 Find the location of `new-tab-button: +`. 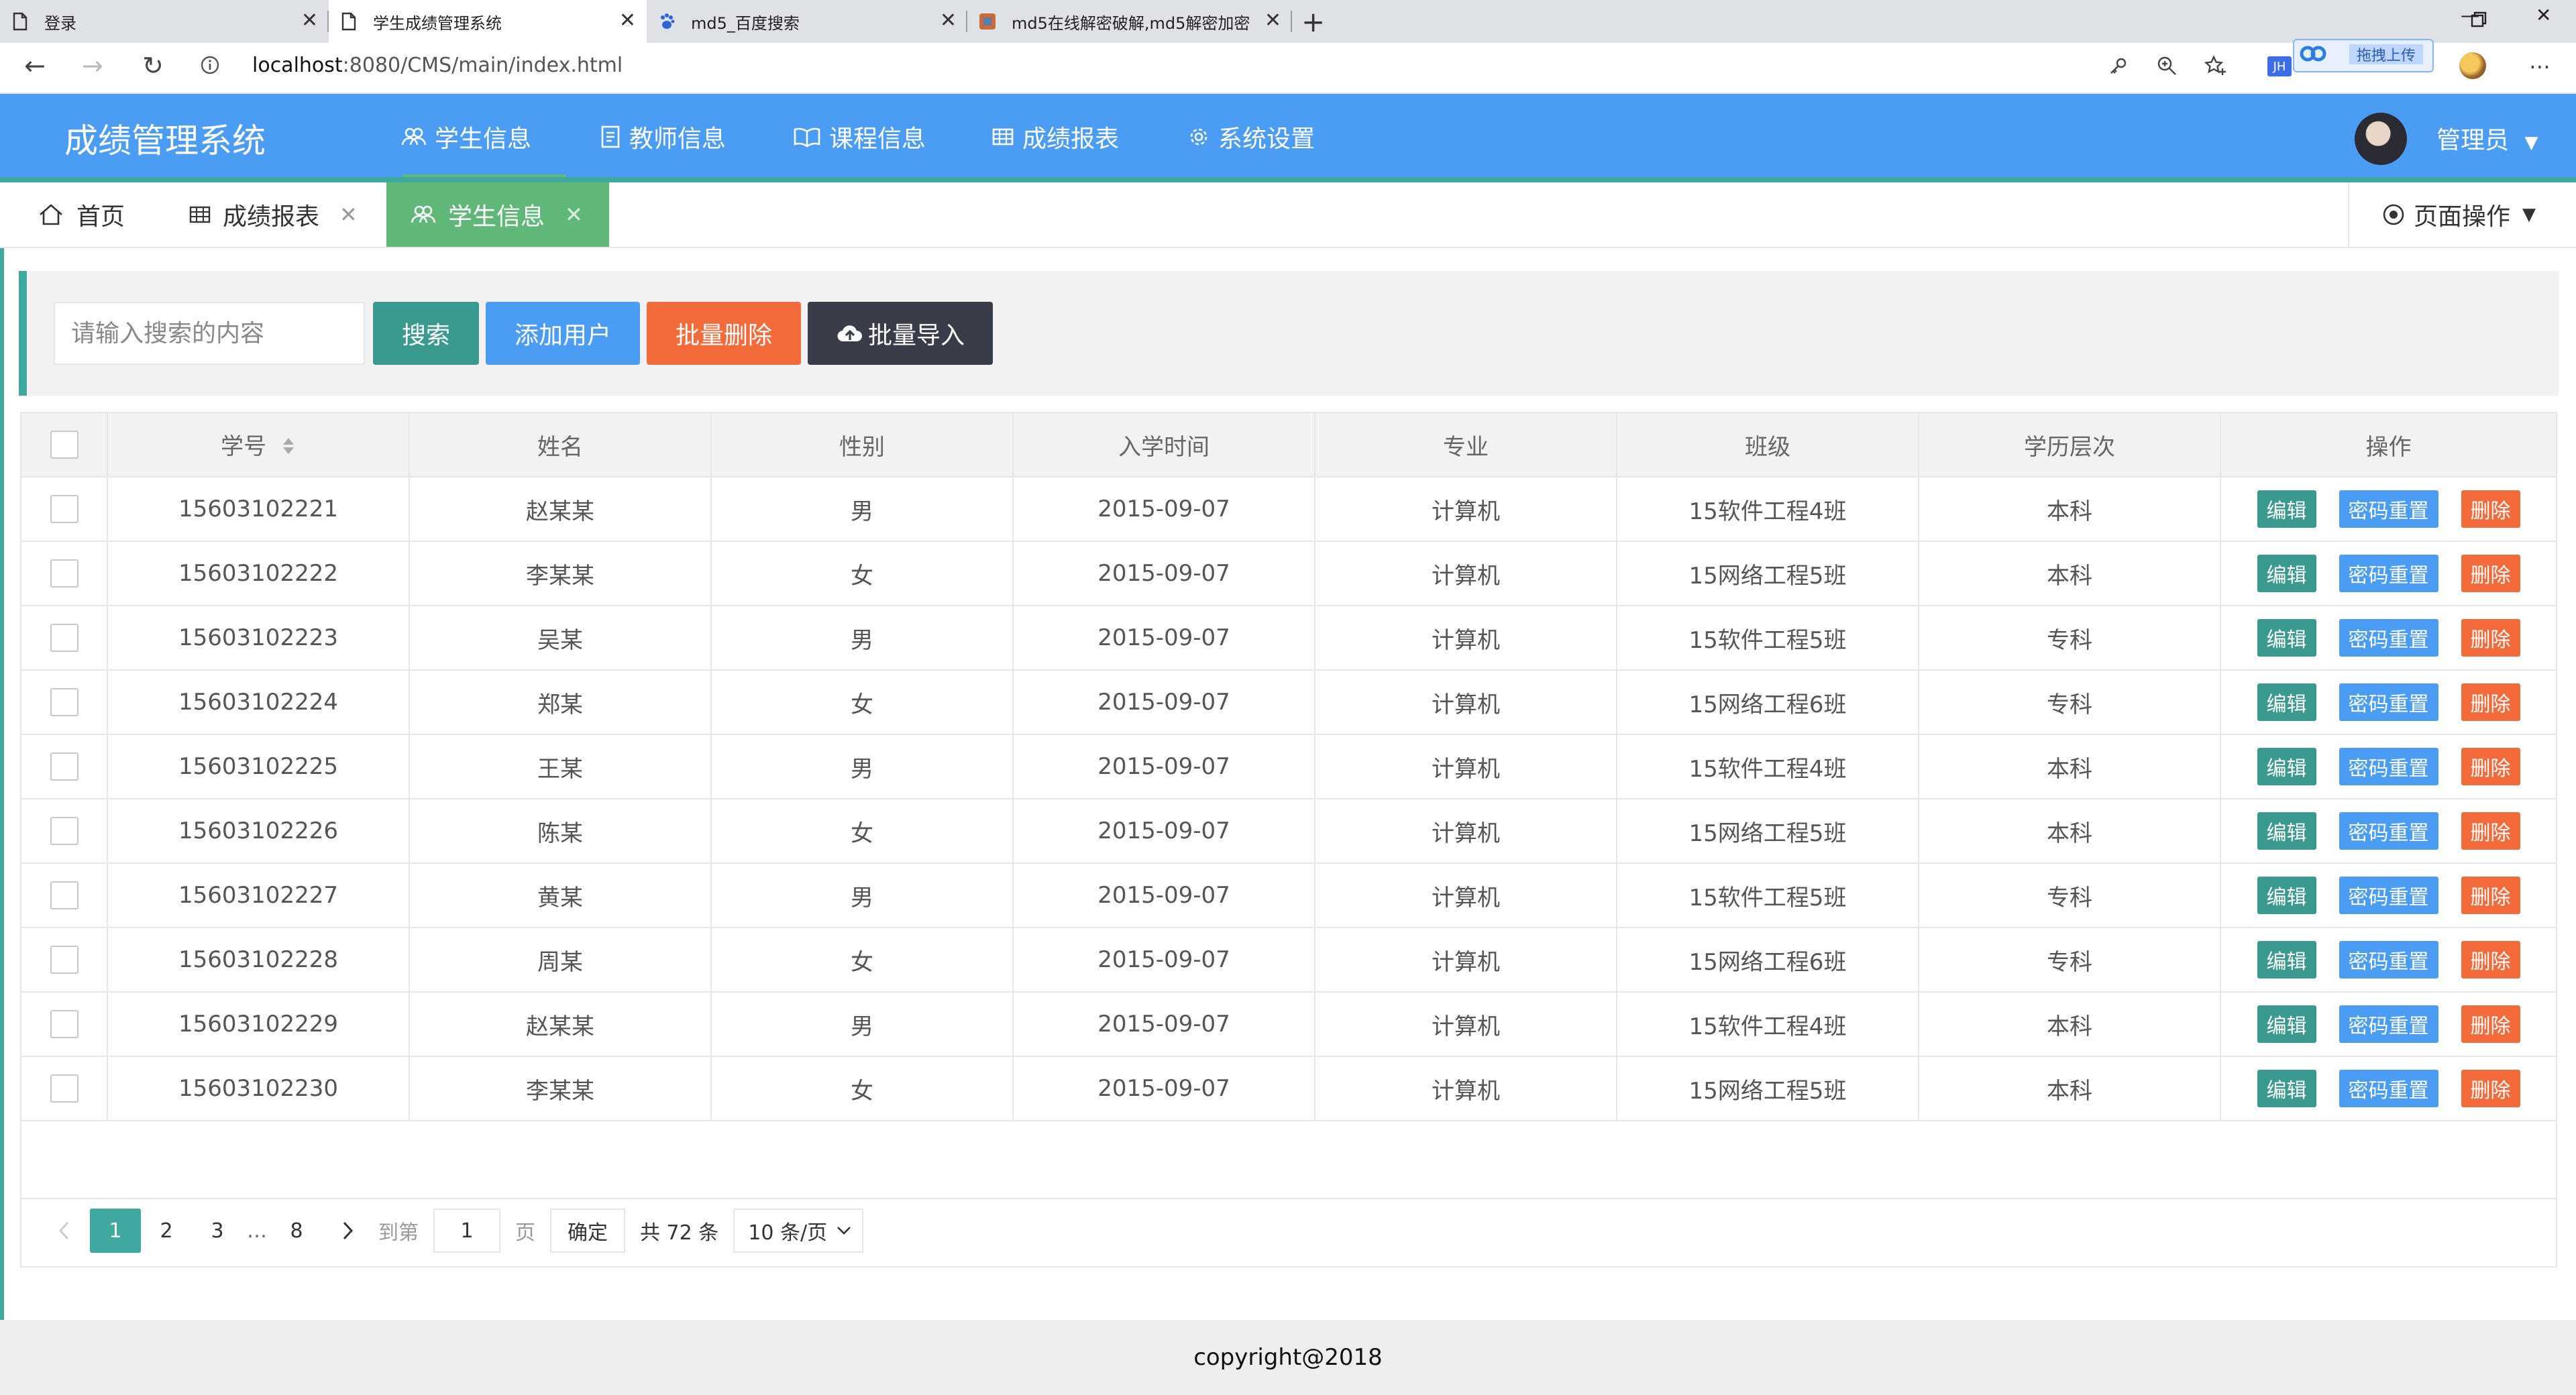

new-tab-button: + is located at coordinates (1313, 21).